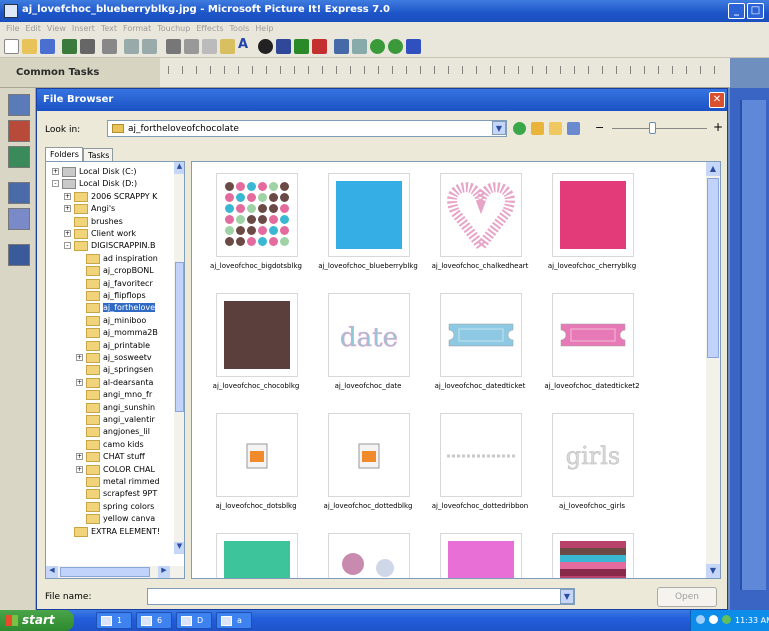  I want to click on menu-item: File, so click(12, 29).